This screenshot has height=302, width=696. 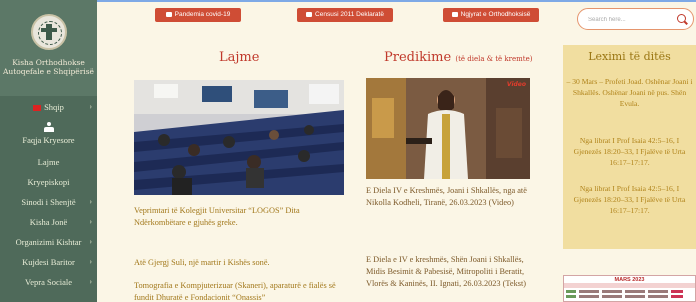 I want to click on lajme-title: Lajme, so click(x=239, y=57).